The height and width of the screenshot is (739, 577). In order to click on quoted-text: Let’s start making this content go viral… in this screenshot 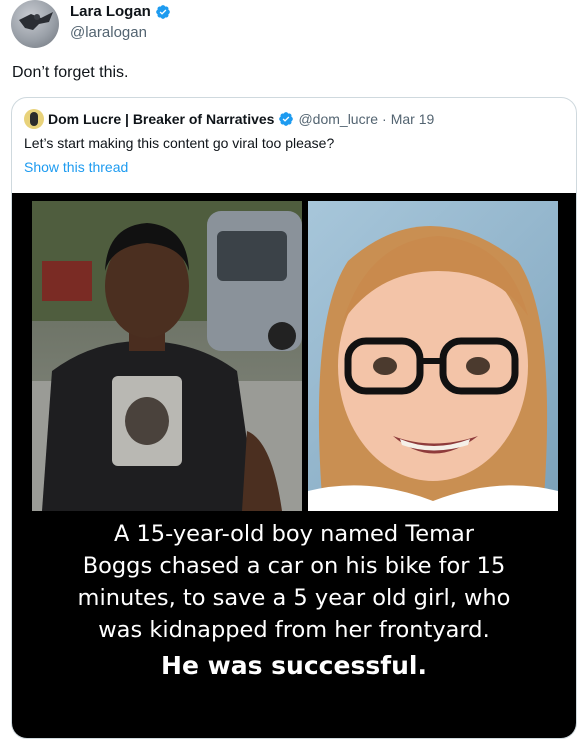, I will do `click(179, 143)`.